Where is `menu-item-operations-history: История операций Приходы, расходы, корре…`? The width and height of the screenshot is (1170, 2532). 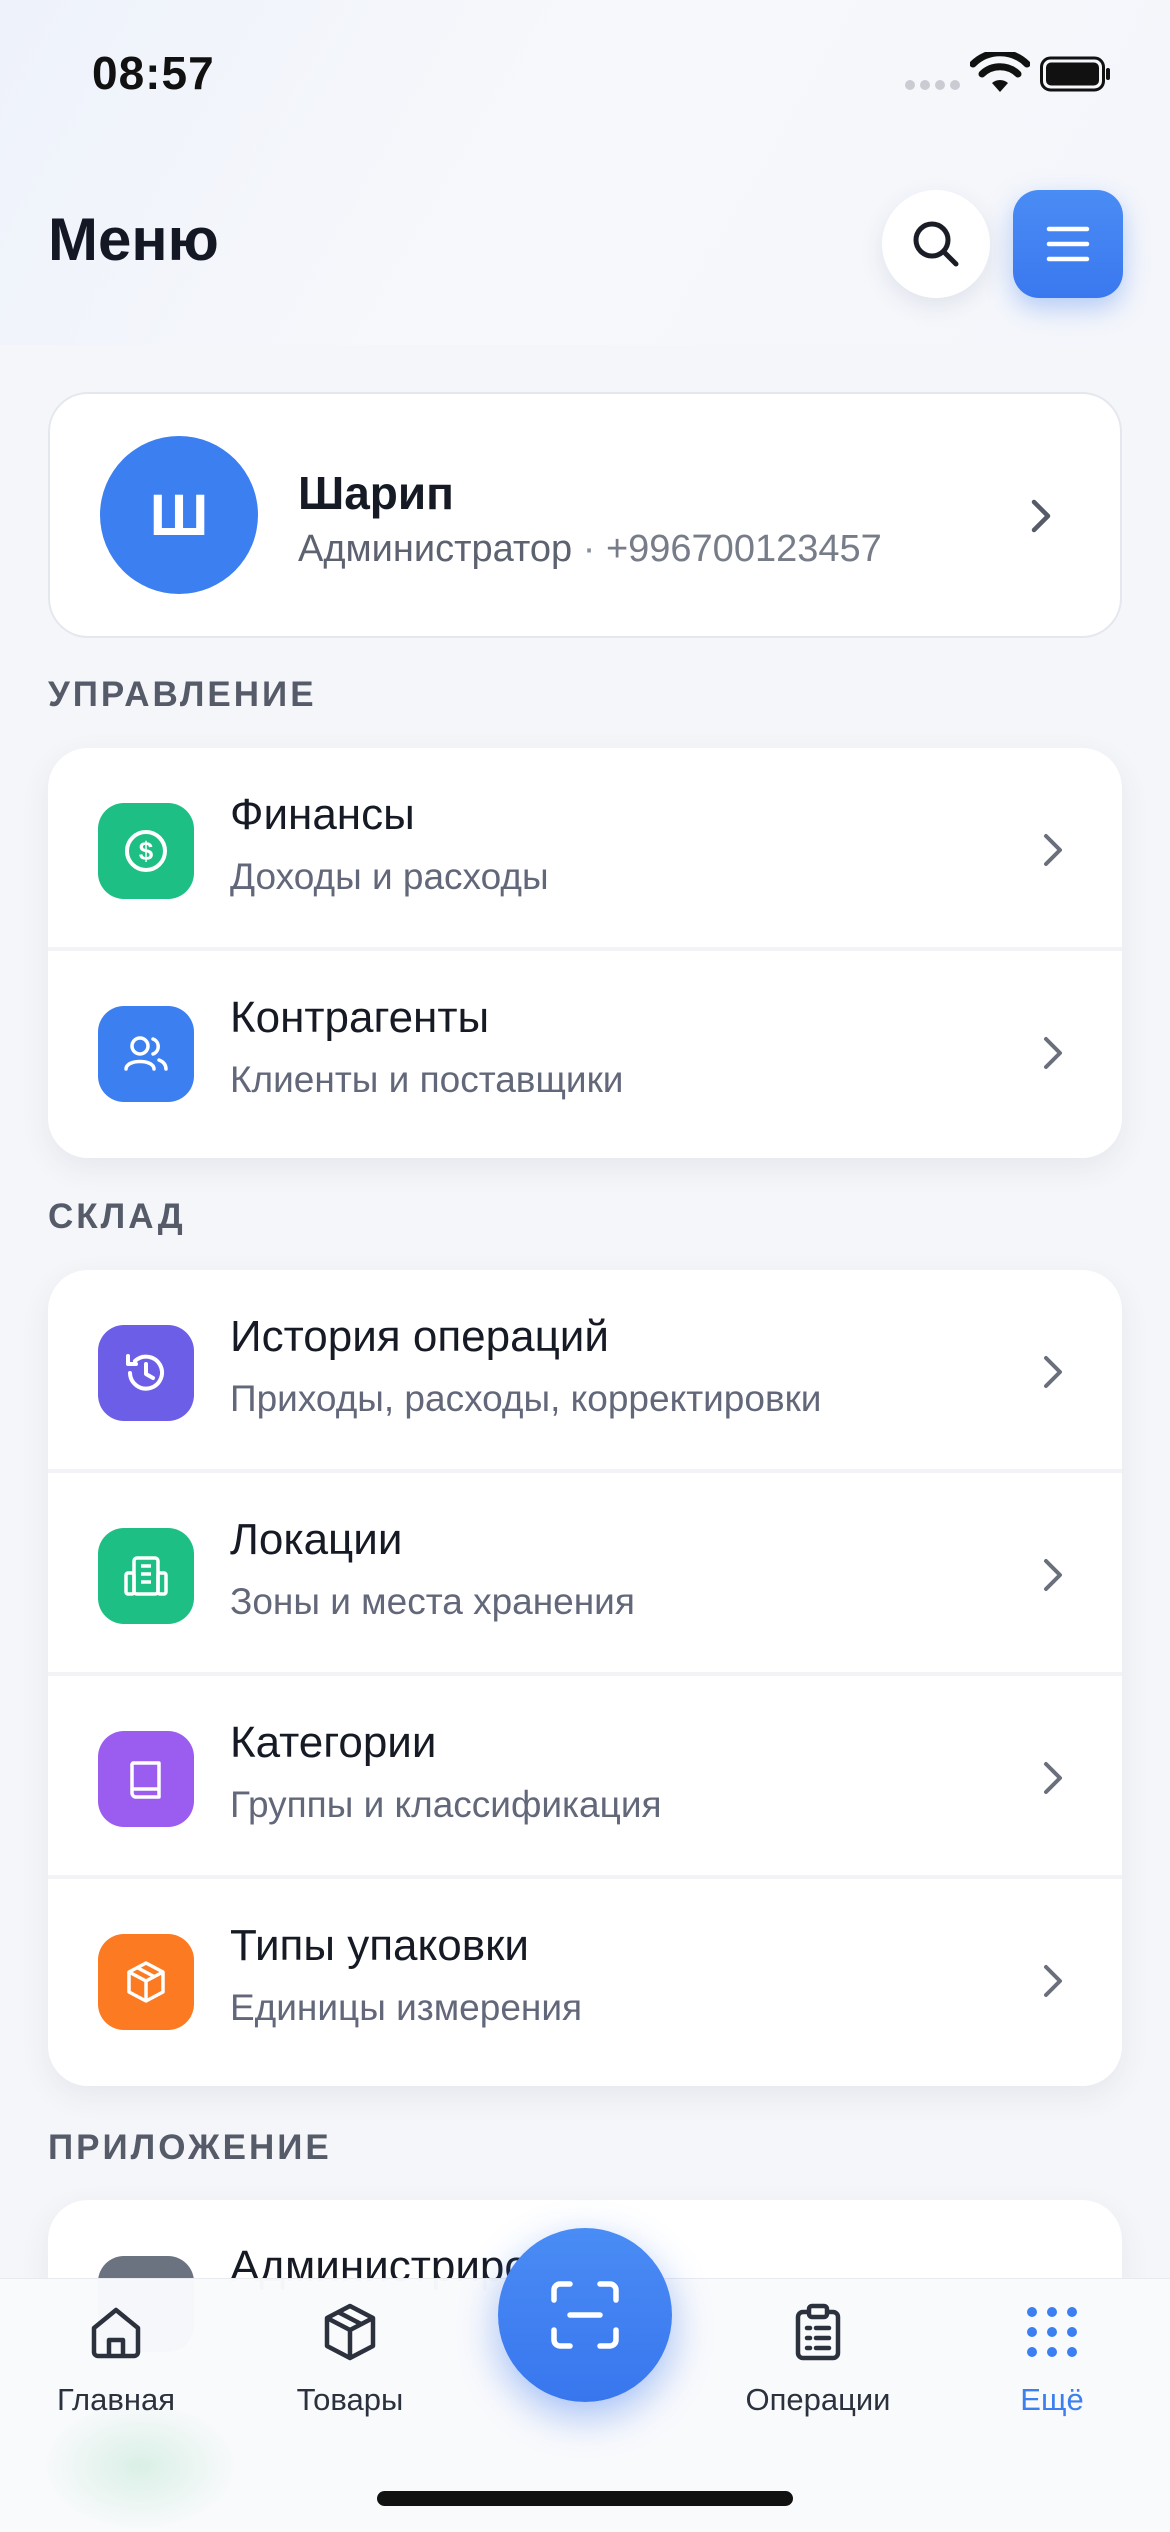 menu-item-operations-history: История операций Приходы, расходы, корре… is located at coordinates (585, 1371).